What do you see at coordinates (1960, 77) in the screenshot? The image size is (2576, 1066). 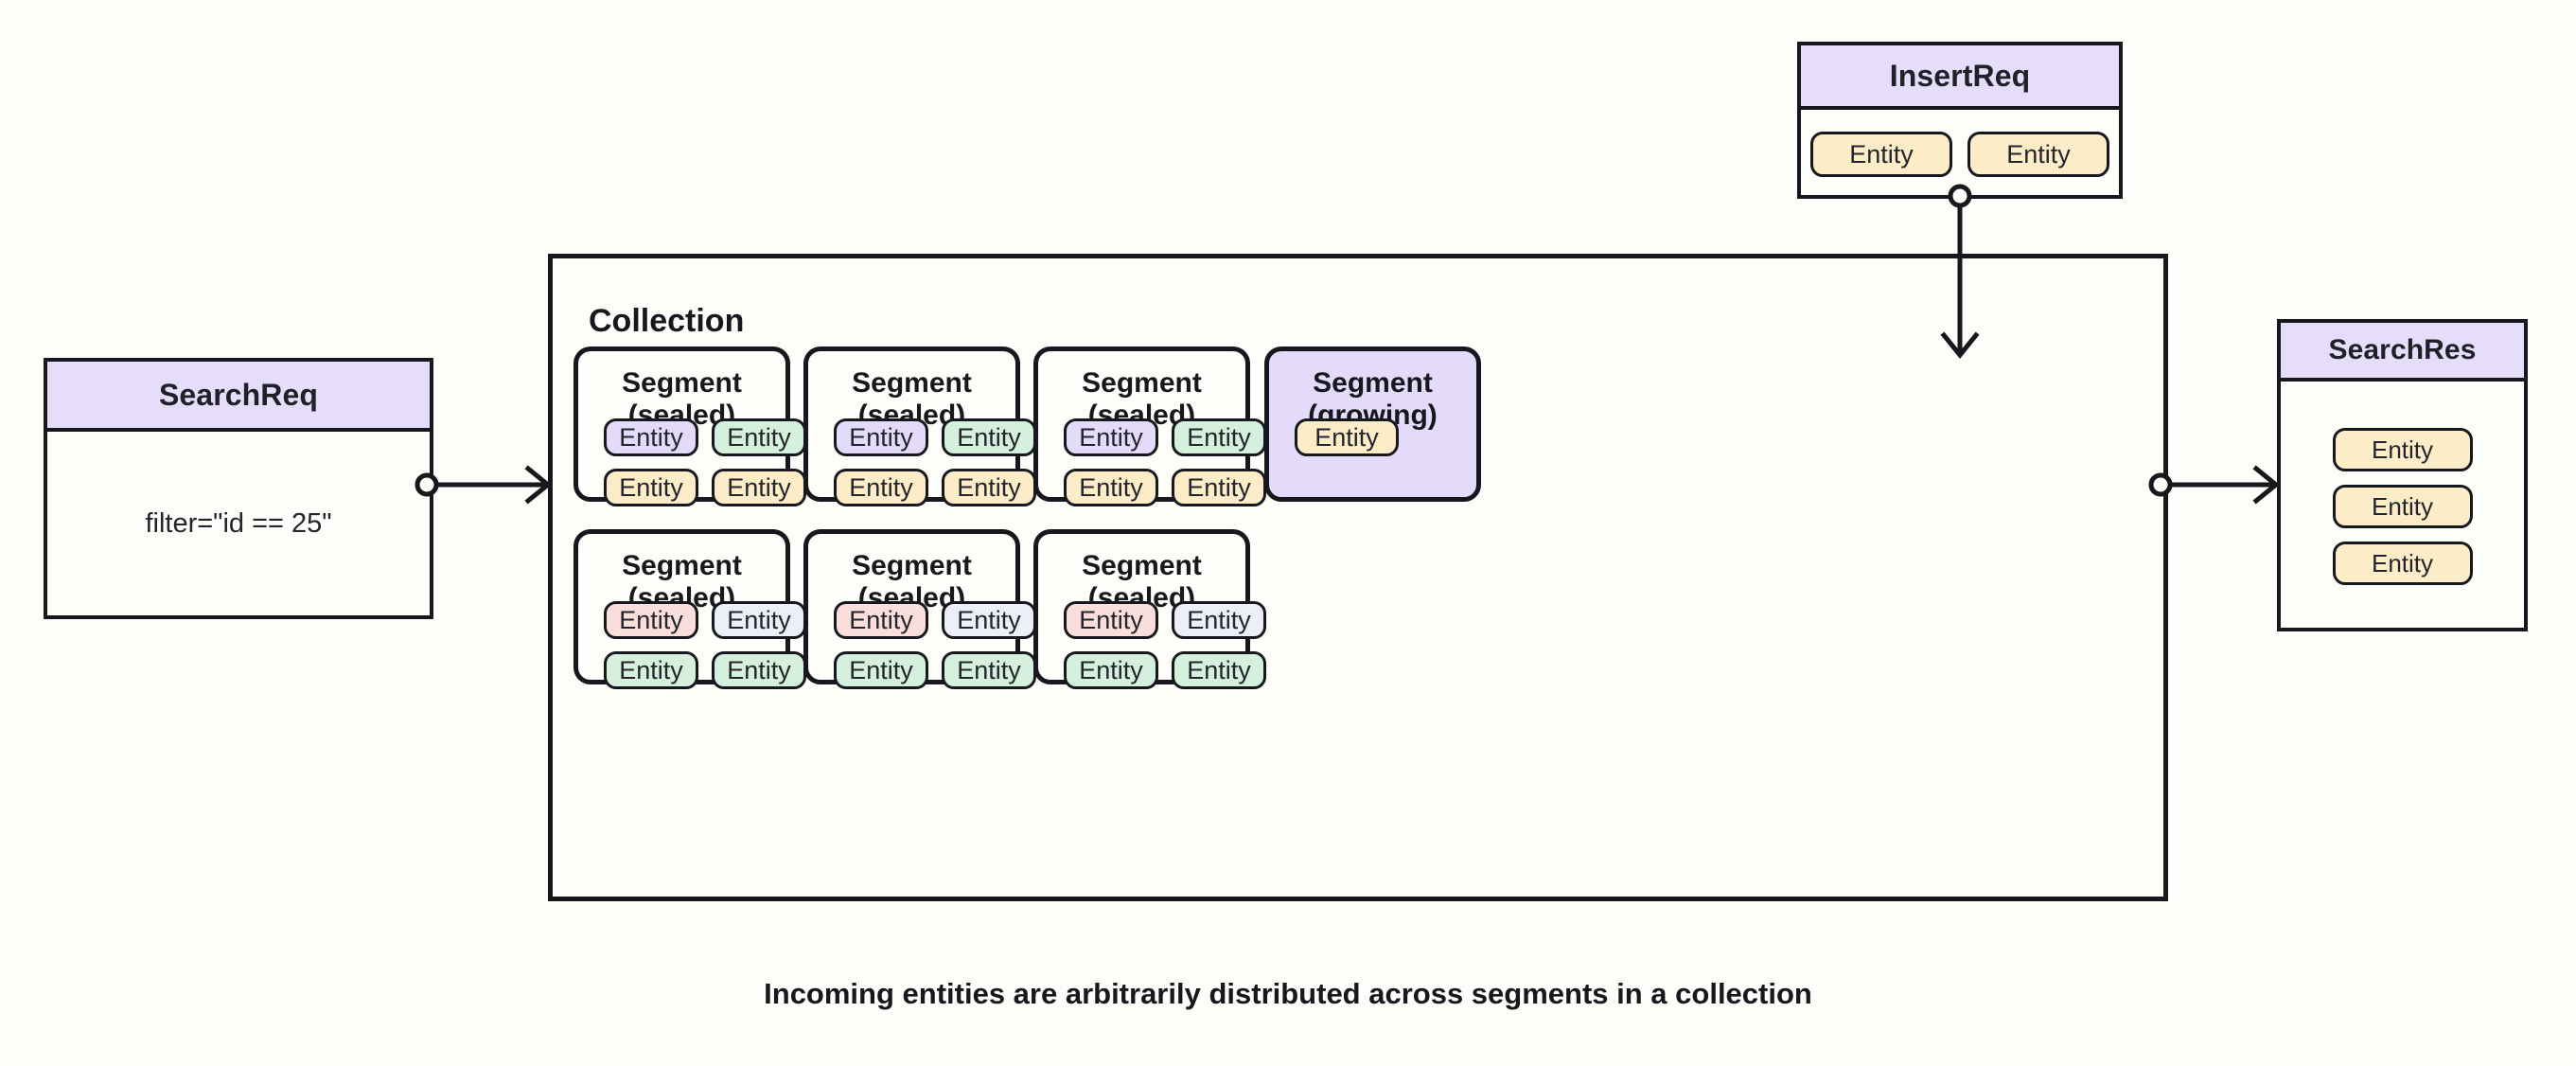 I see `insertreq-title: InsertReq` at bounding box center [1960, 77].